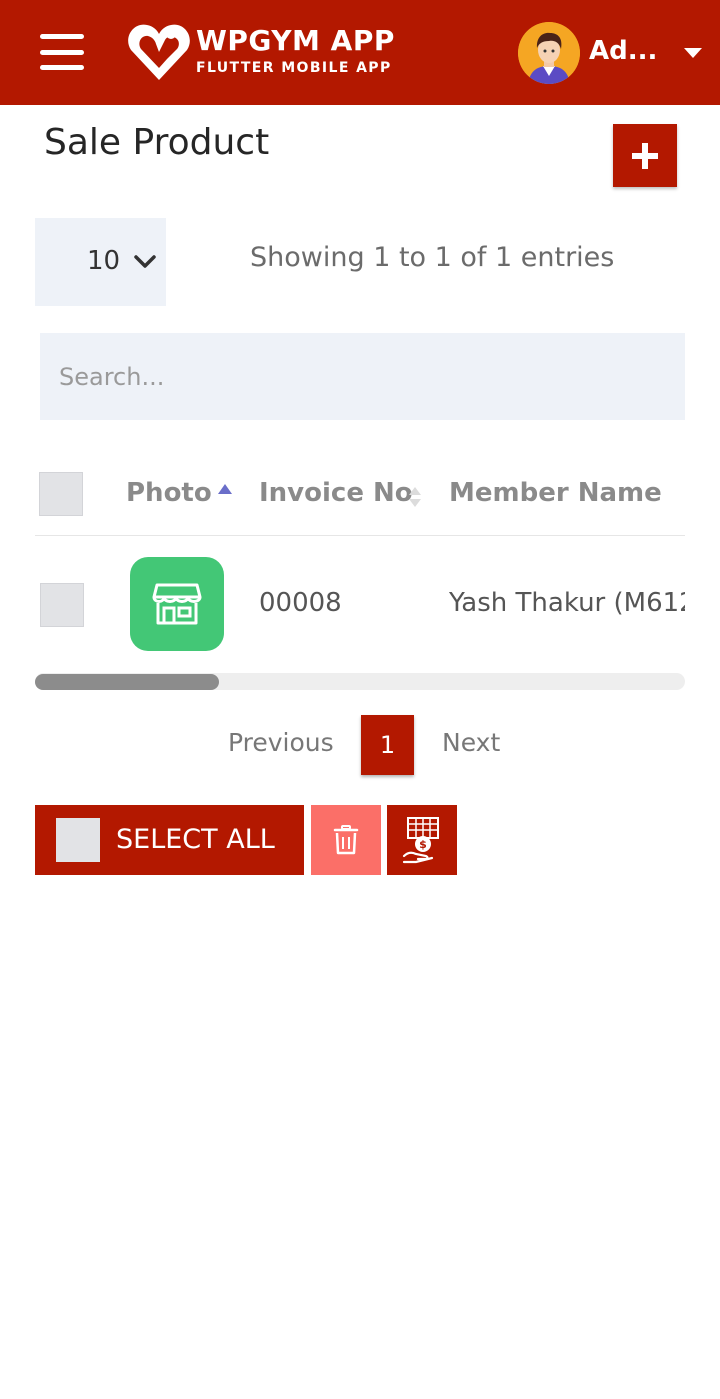  I want to click on pagination-page-1: 1, so click(387, 745).